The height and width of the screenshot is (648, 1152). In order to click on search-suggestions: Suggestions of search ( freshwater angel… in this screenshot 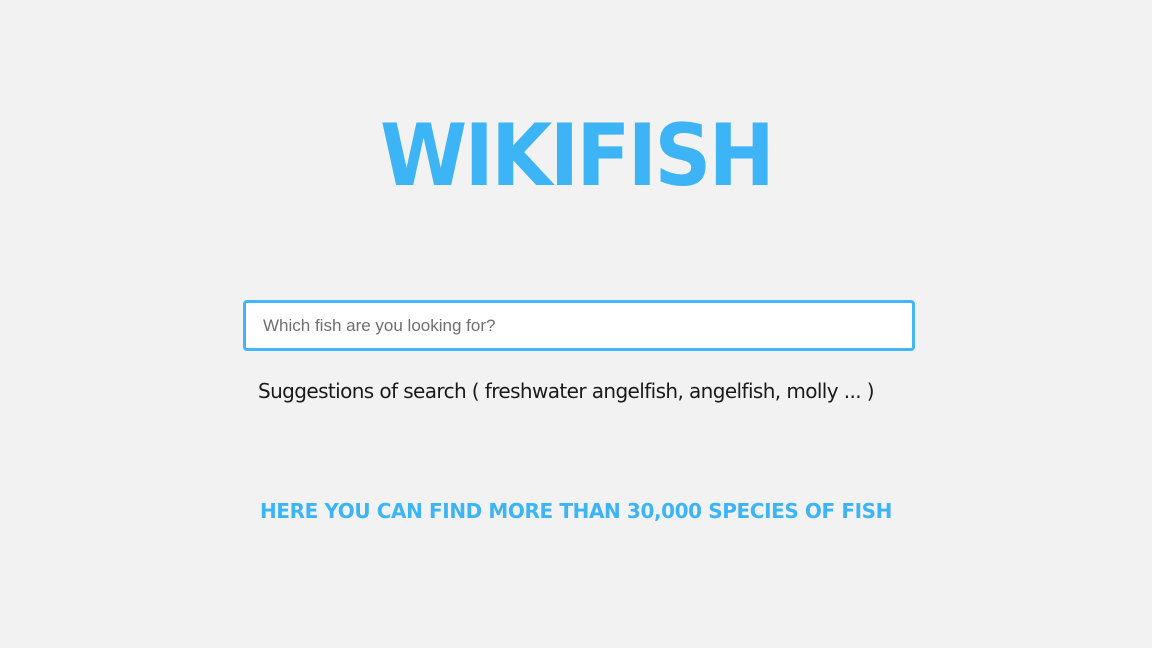, I will do `click(566, 391)`.